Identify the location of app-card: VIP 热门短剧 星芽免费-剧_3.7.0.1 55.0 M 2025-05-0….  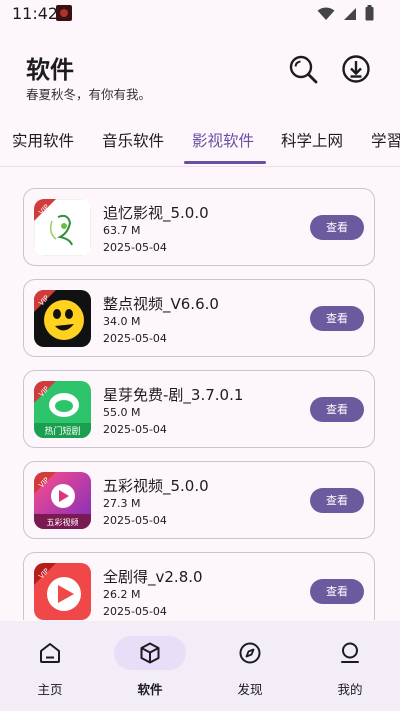
(199, 409).